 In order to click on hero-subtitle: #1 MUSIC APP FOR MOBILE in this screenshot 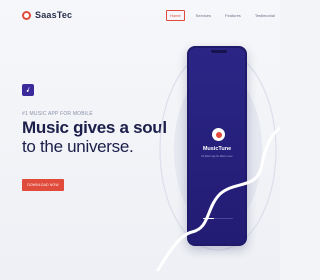, I will do `click(57, 114)`.